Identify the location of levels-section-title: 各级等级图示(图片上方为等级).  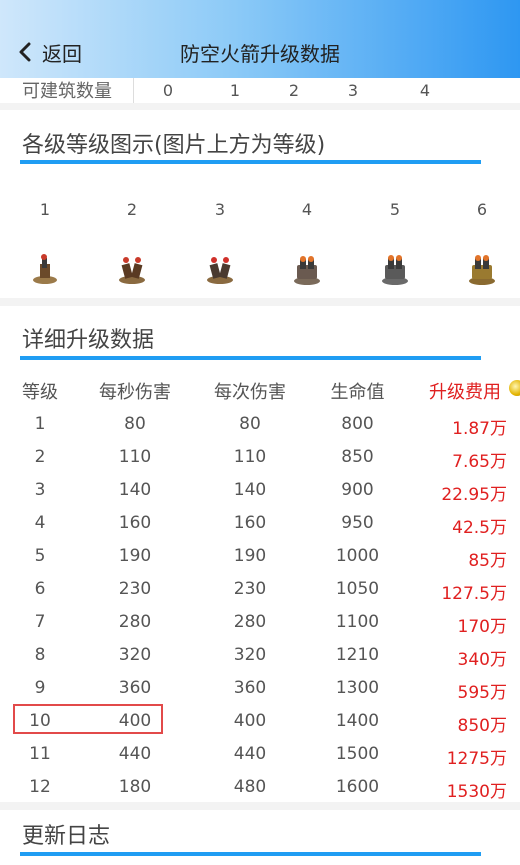
(174, 145).